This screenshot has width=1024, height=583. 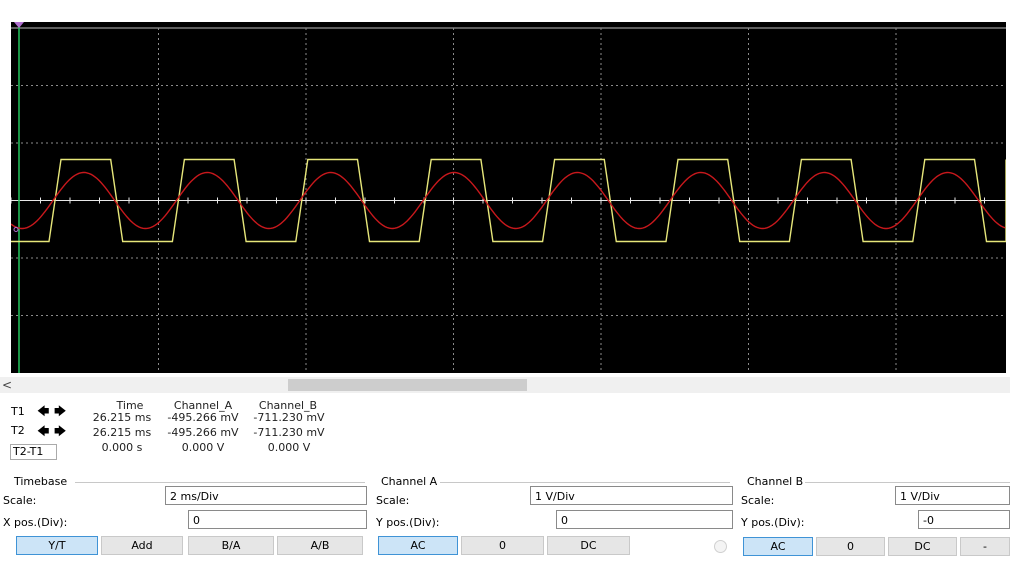 I want to click on channel-b-ypos-field: -0, so click(x=964, y=519).